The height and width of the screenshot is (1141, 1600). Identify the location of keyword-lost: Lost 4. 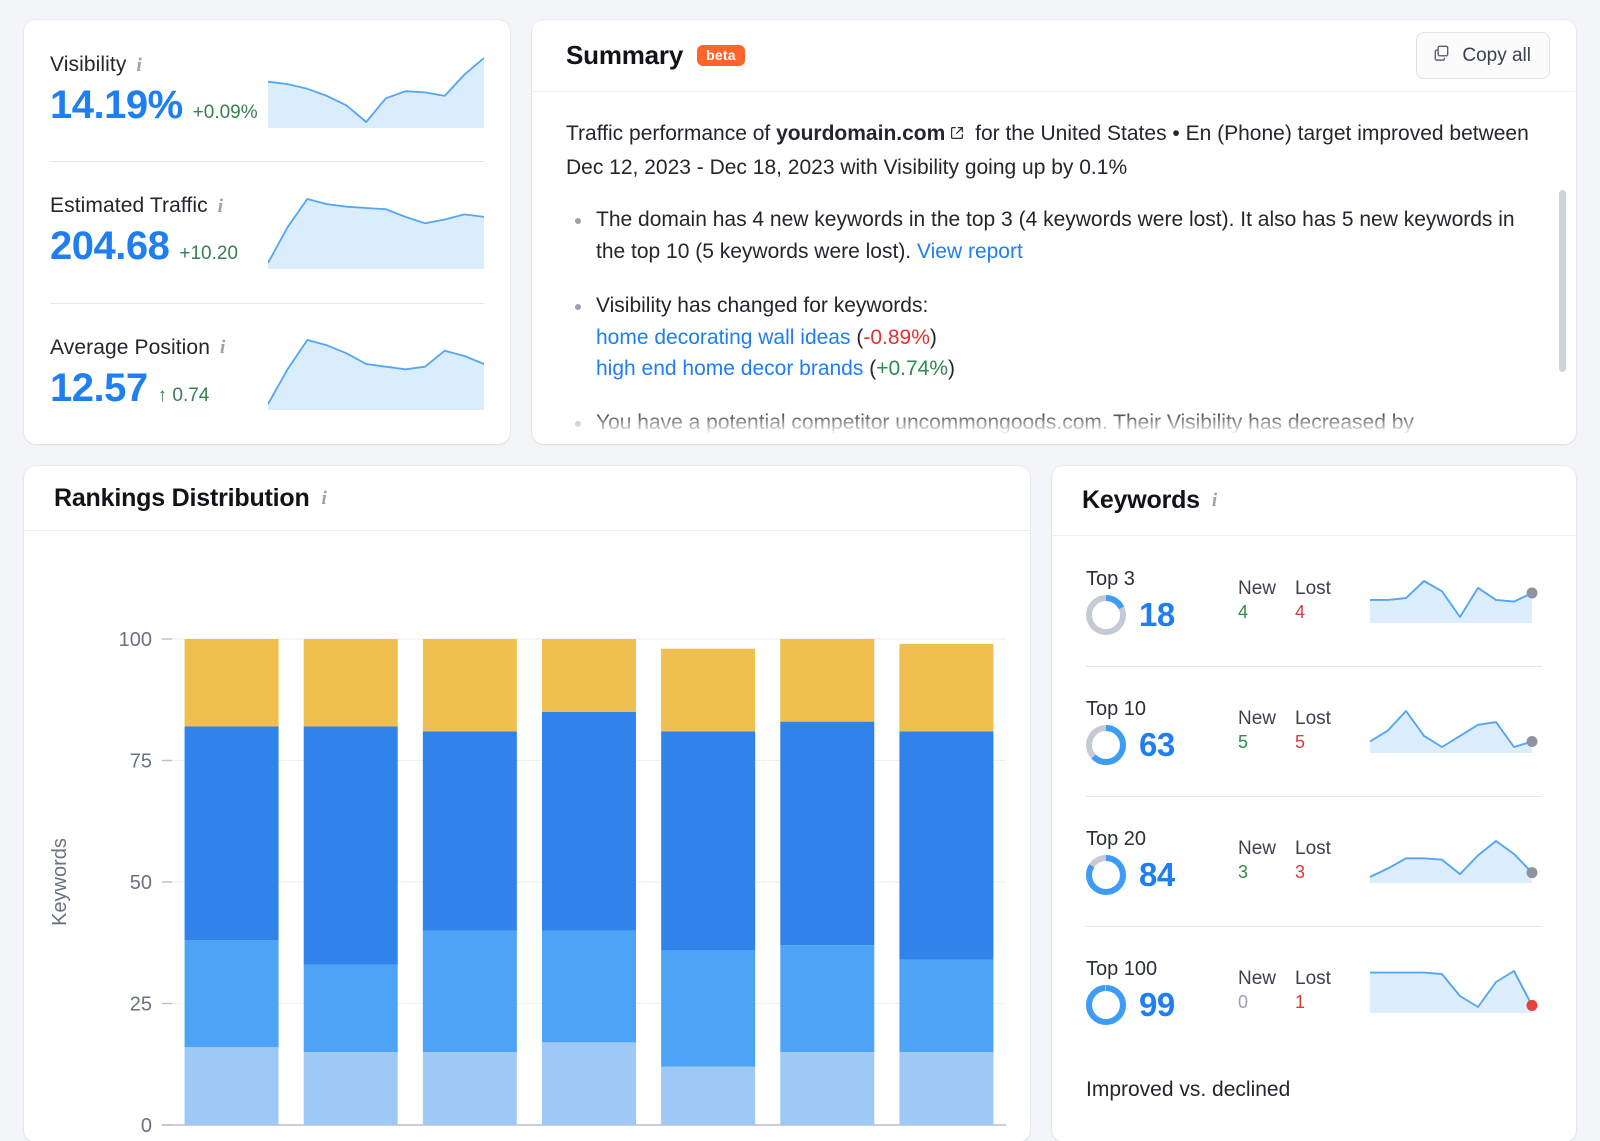
(1323, 600).